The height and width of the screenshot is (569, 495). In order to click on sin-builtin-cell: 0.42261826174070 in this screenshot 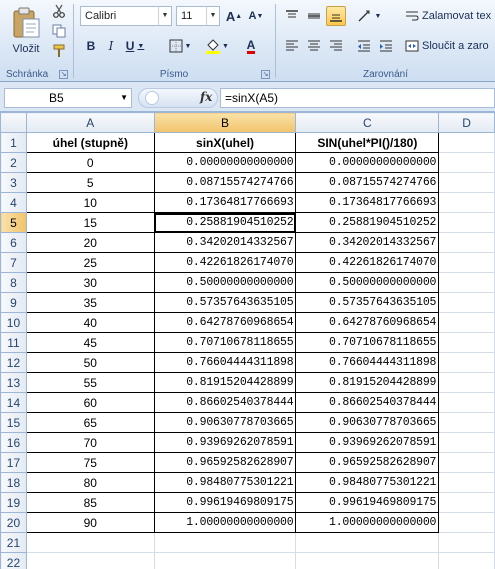, I will do `click(367, 262)`.